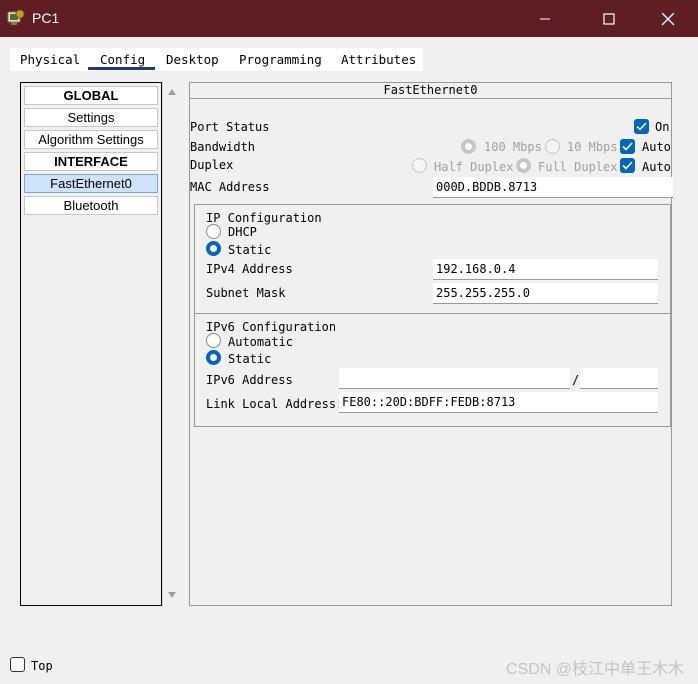 This screenshot has width=698, height=684. Describe the element at coordinates (16, 18) in the screenshot. I see `packet-tracer-pc-icon` at that location.